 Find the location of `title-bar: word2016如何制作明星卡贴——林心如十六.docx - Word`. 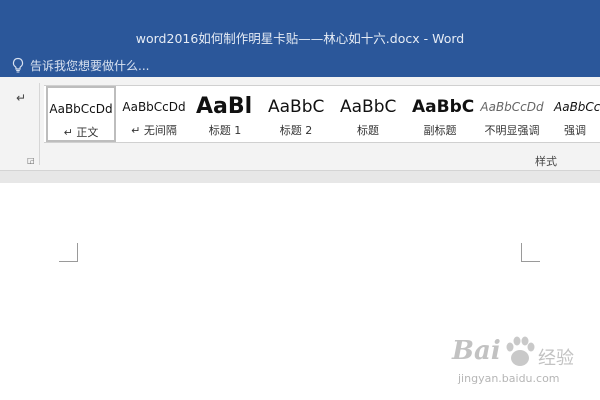

title-bar: word2016如何制作明星卡贴——林心如十六.docx - Word is located at coordinates (300, 26).